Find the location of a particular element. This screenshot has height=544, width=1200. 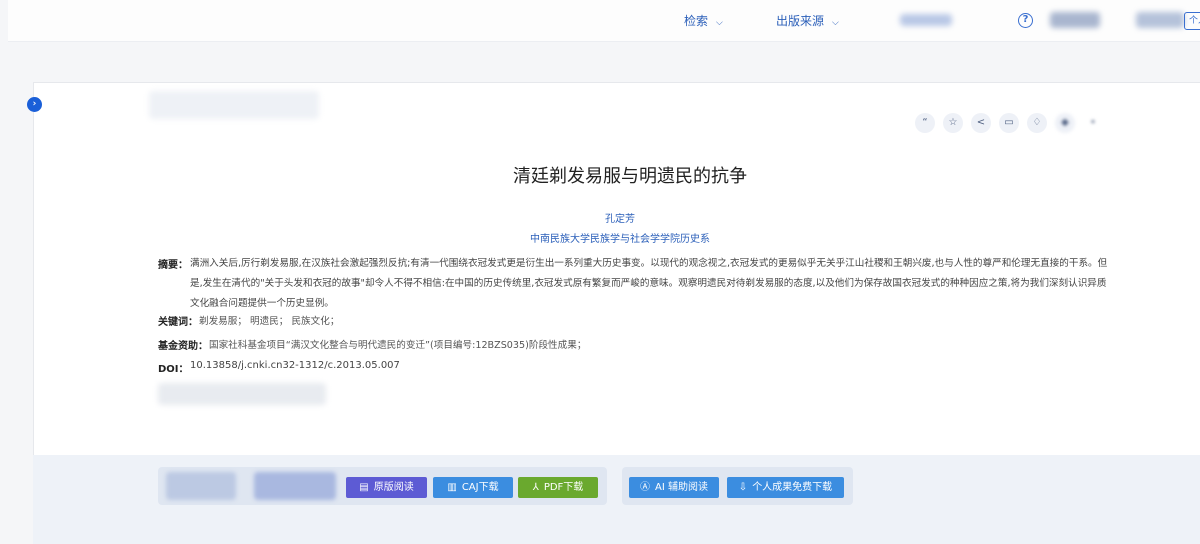

doi-label: DOI： is located at coordinates (173, 369).